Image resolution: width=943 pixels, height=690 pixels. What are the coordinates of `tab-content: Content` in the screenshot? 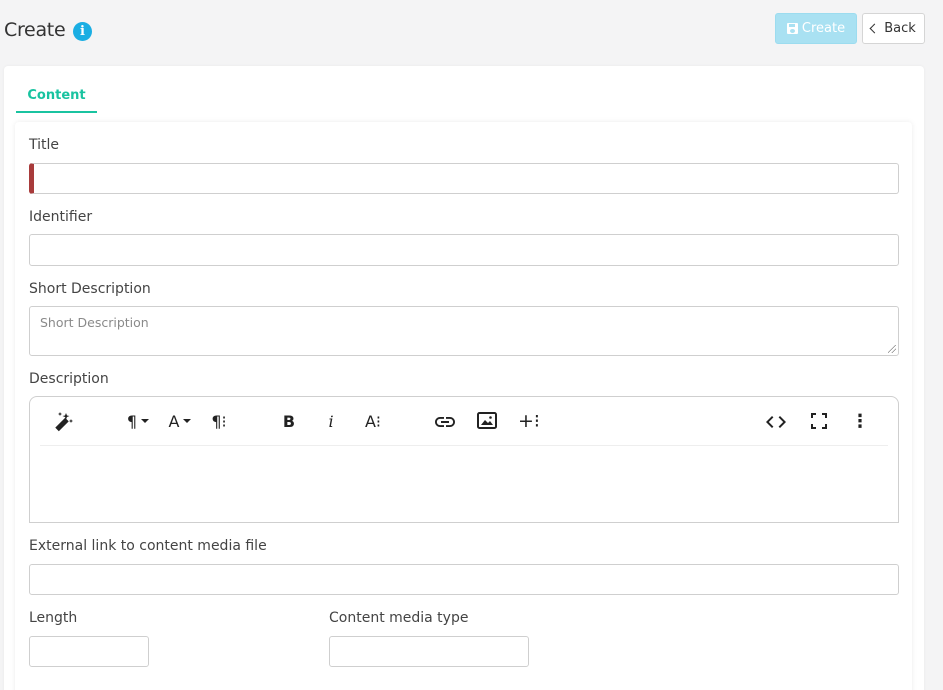 It's located at (56, 99).